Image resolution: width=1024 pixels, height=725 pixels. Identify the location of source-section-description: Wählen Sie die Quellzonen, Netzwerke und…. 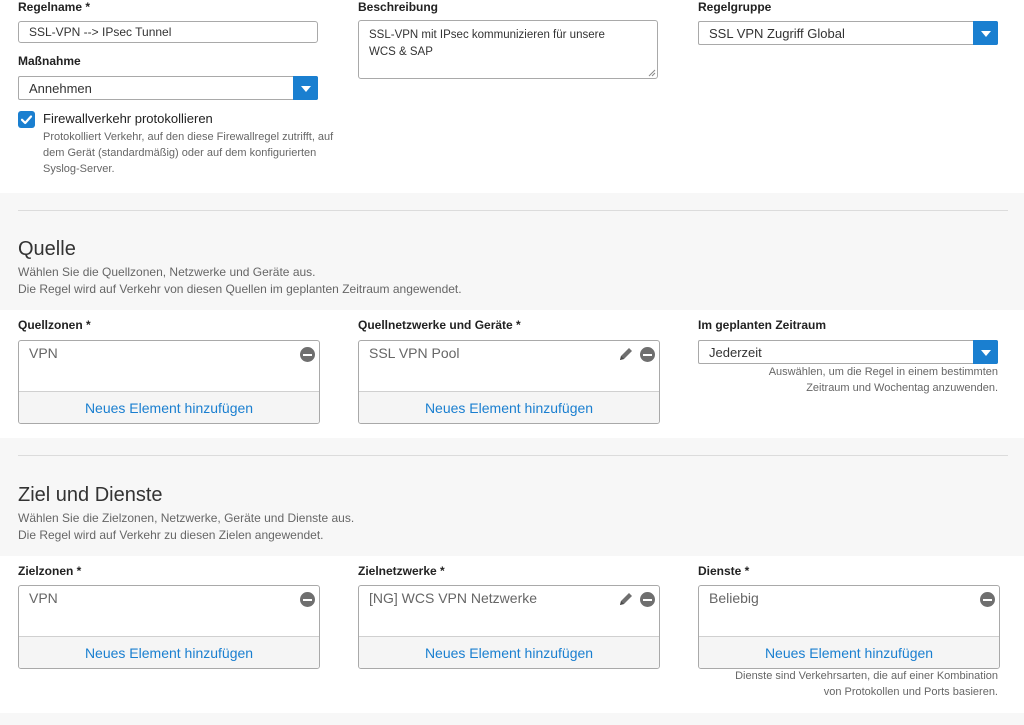
(240, 281).